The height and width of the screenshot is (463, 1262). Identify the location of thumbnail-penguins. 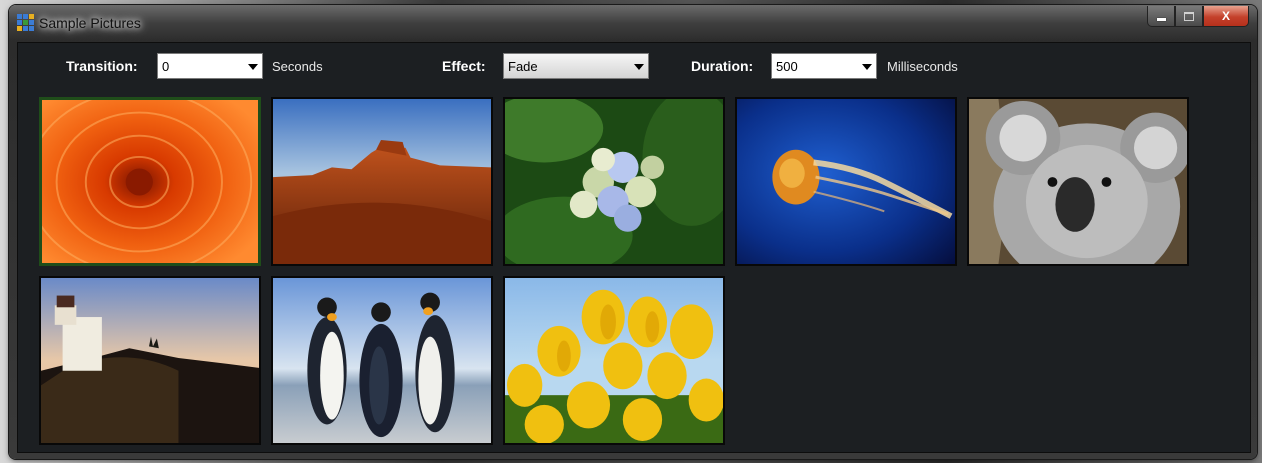
(382, 360).